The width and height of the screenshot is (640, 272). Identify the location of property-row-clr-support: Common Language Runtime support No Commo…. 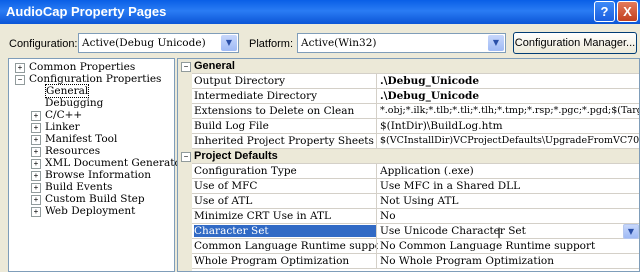
(415, 246).